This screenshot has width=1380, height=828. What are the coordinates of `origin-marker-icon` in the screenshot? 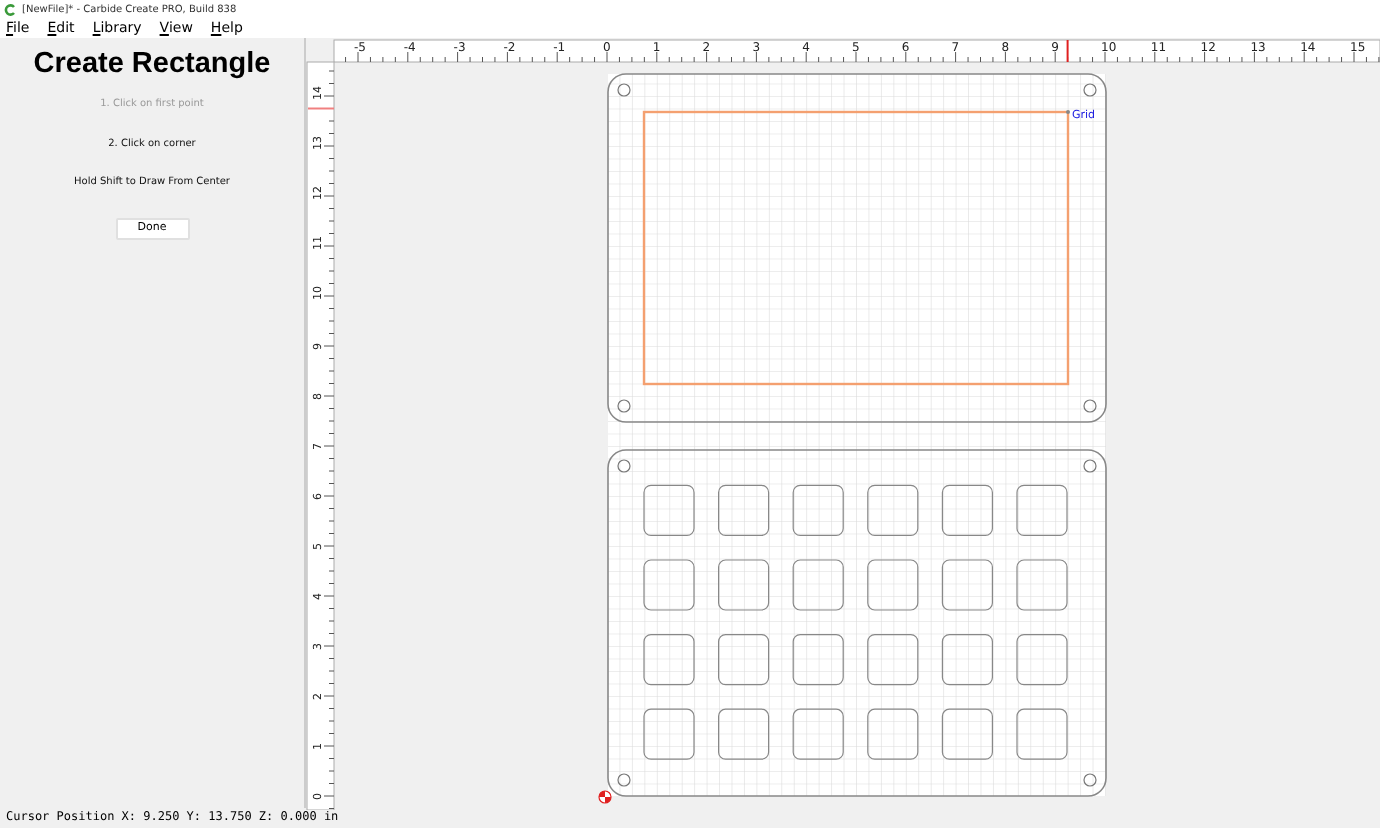 It's located at (605, 797).